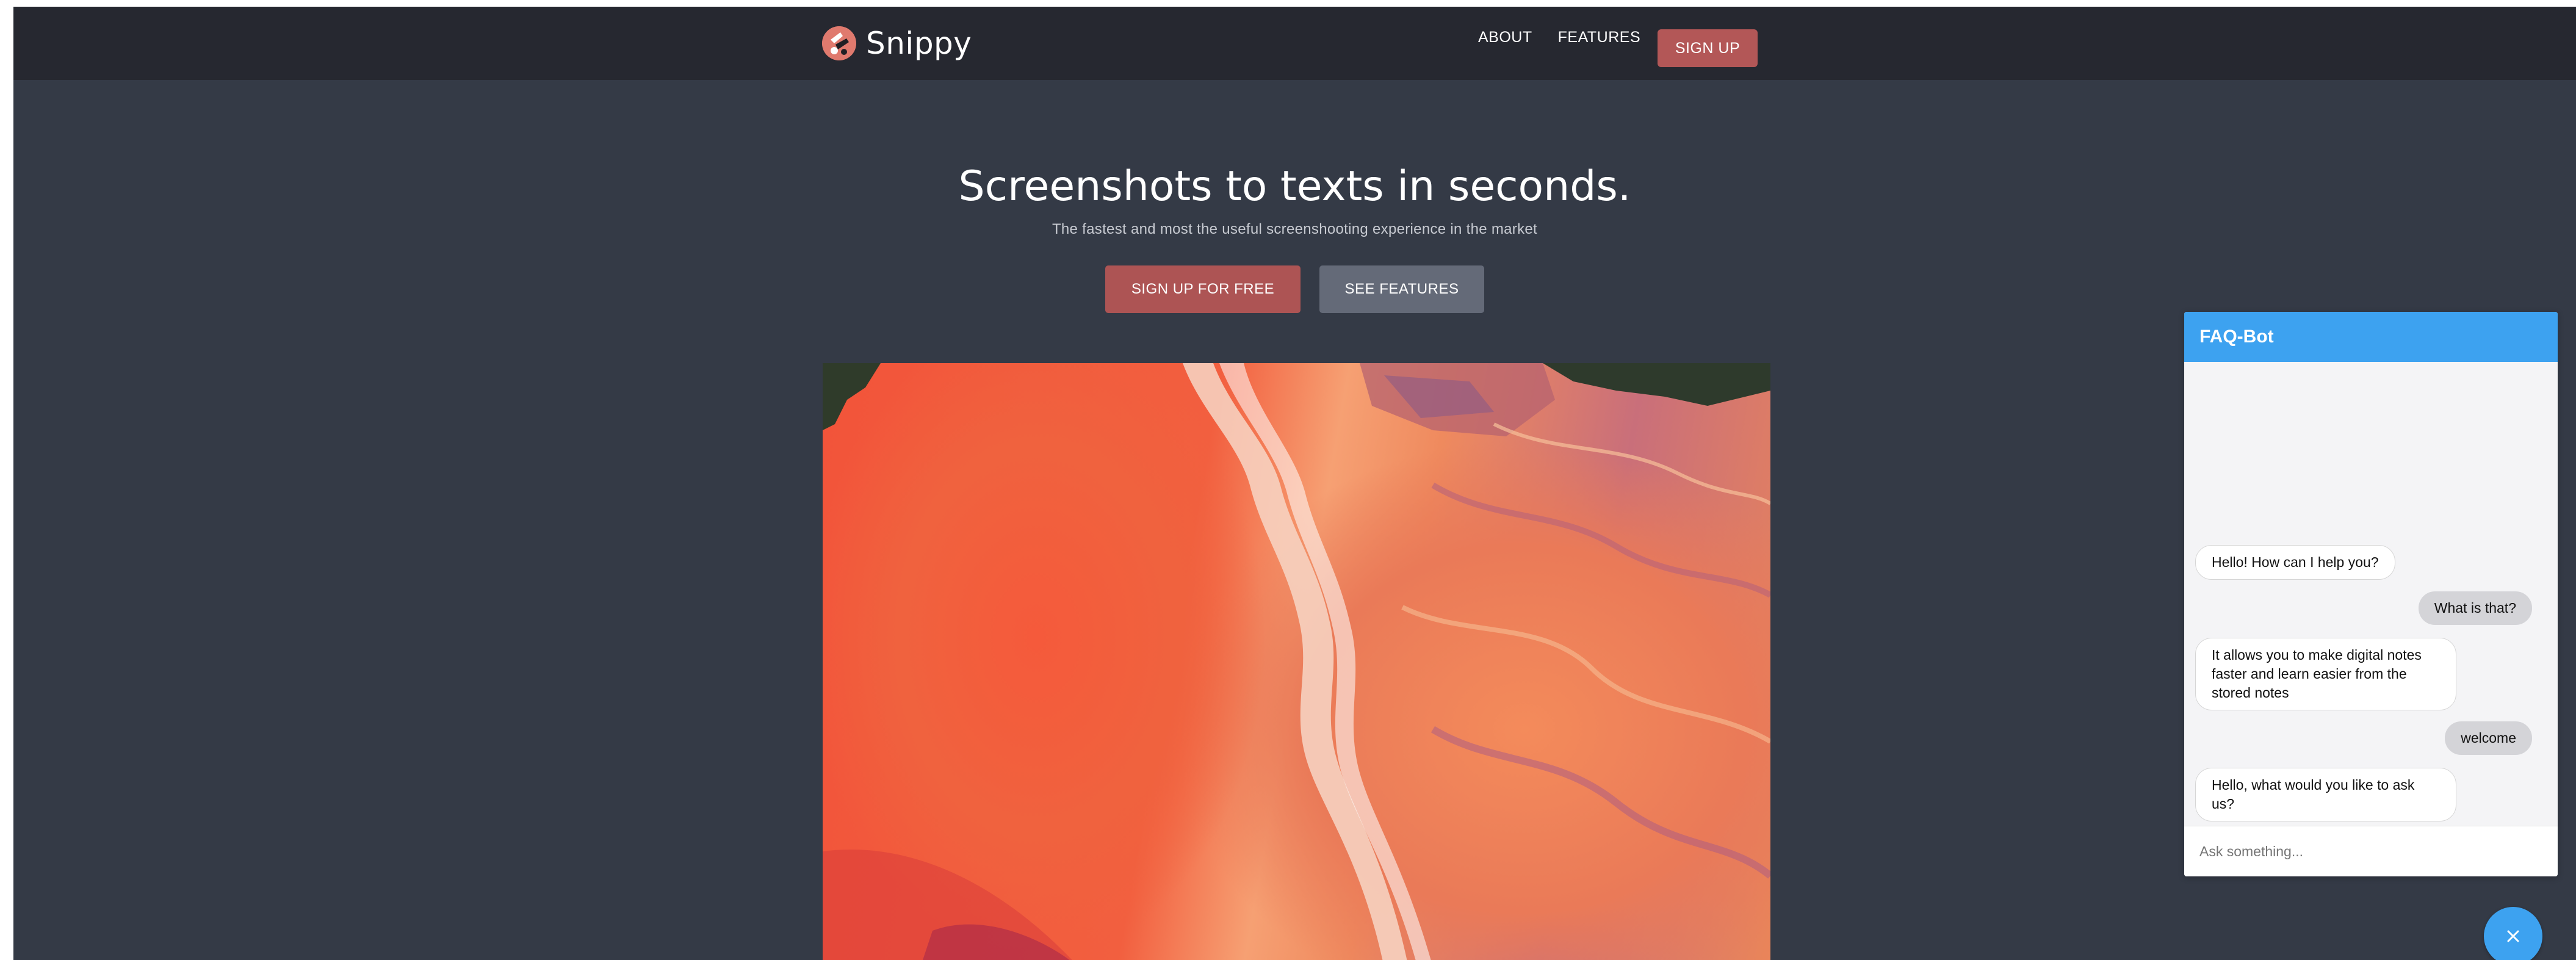  Describe the element at coordinates (1505, 37) in the screenshot. I see `nav-link-about: ABOUT` at that location.